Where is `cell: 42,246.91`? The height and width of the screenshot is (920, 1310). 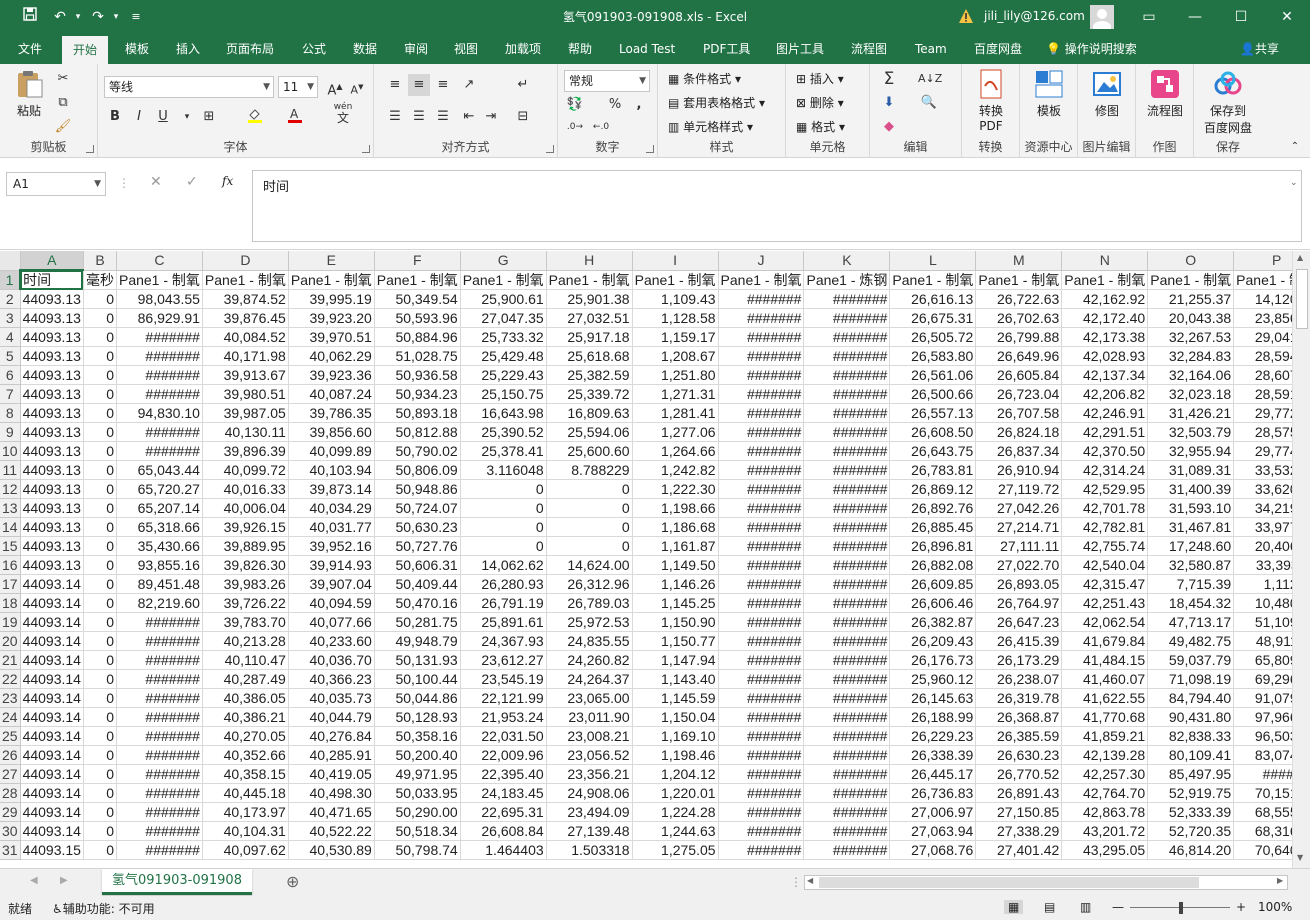
cell: 42,246.91 is located at coordinates (1105, 413).